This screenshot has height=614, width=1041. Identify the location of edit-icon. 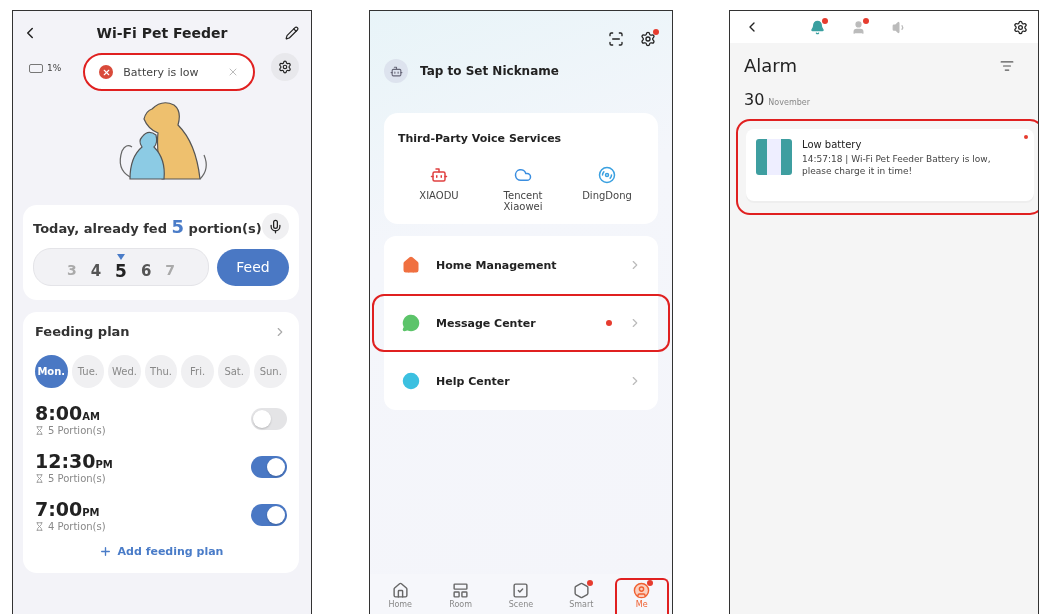
(292, 33).